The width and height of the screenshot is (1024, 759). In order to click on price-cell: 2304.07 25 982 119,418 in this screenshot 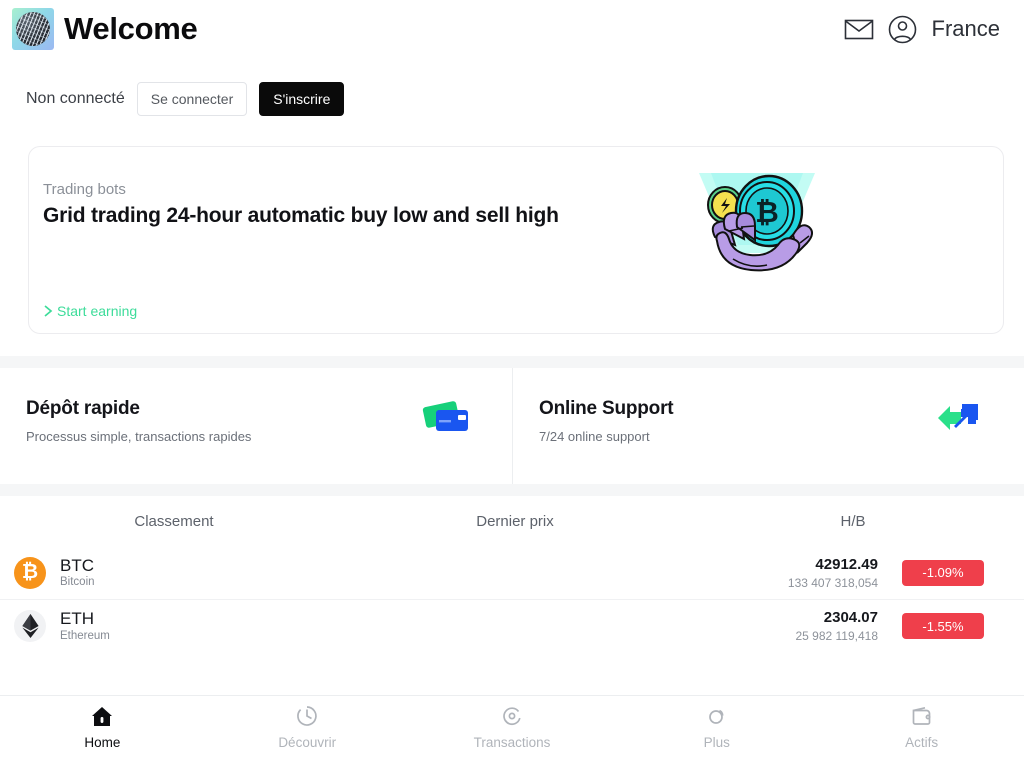, I will do `click(793, 626)`.